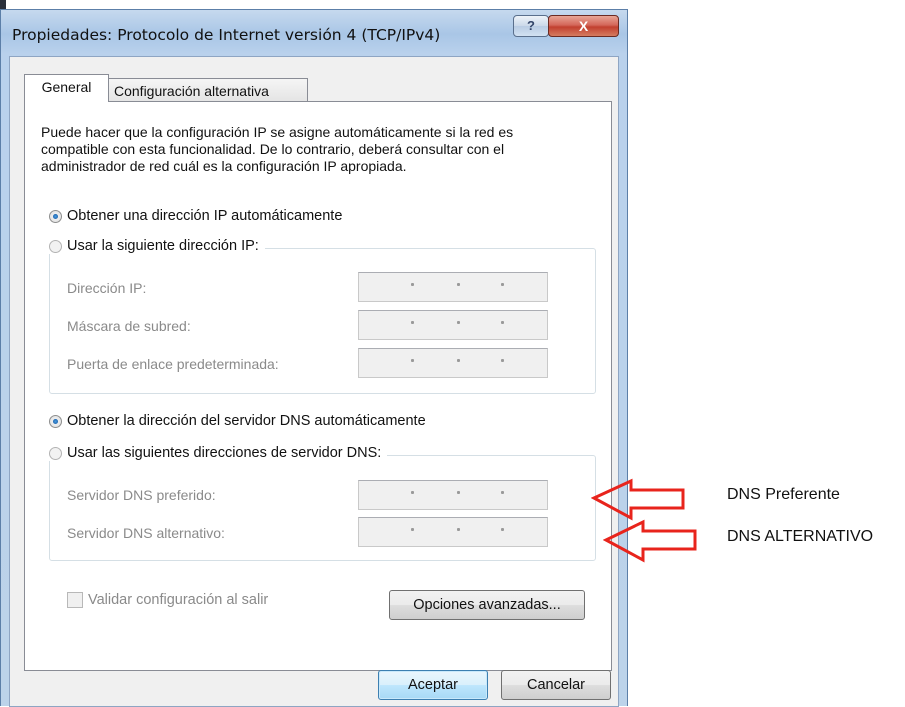 The height and width of the screenshot is (707, 905). I want to click on preferred-dns-field, so click(453, 495).